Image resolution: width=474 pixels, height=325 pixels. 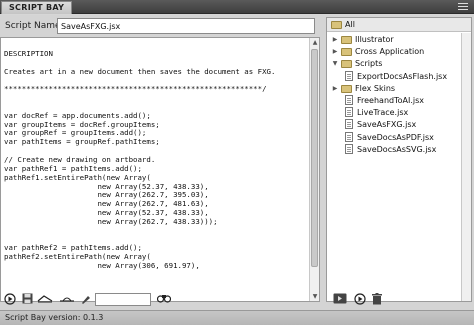 I want to click on script-name-row: Script Name:, so click(x=160, y=26).